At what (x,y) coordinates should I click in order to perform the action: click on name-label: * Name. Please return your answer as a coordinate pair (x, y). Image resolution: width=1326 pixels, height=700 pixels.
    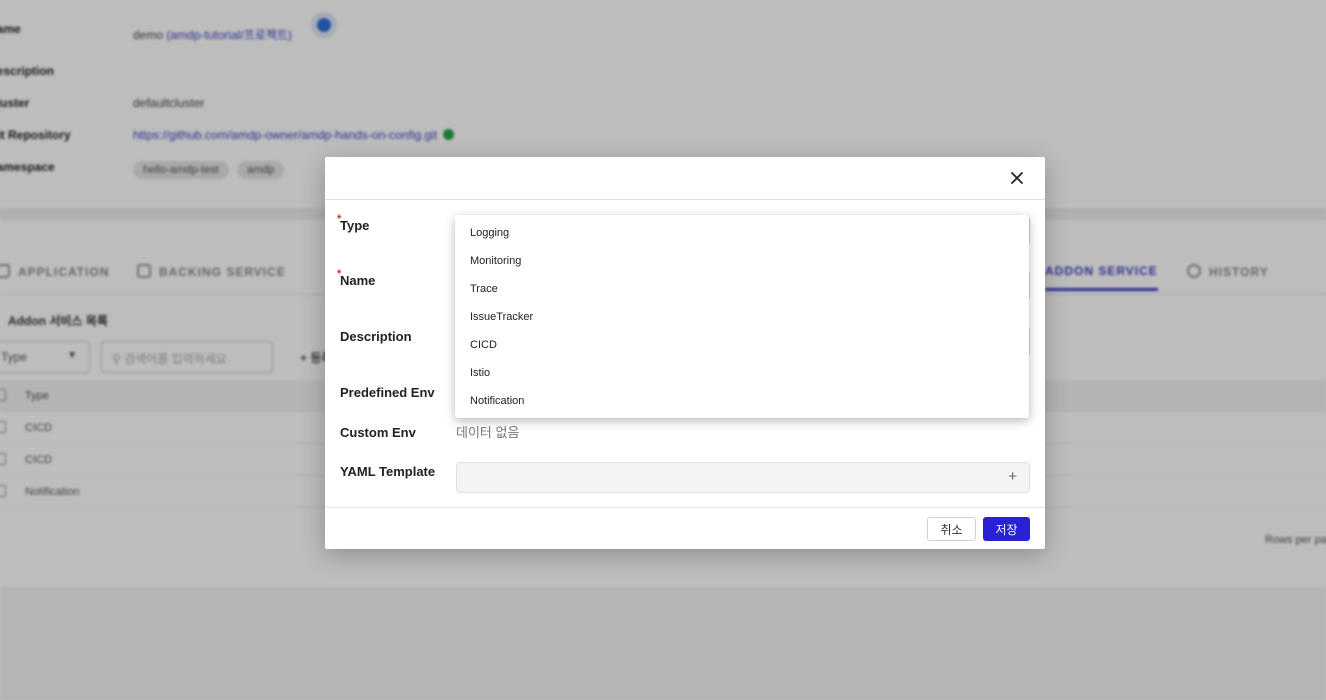
    Looking at the image, I should click on (356, 278).